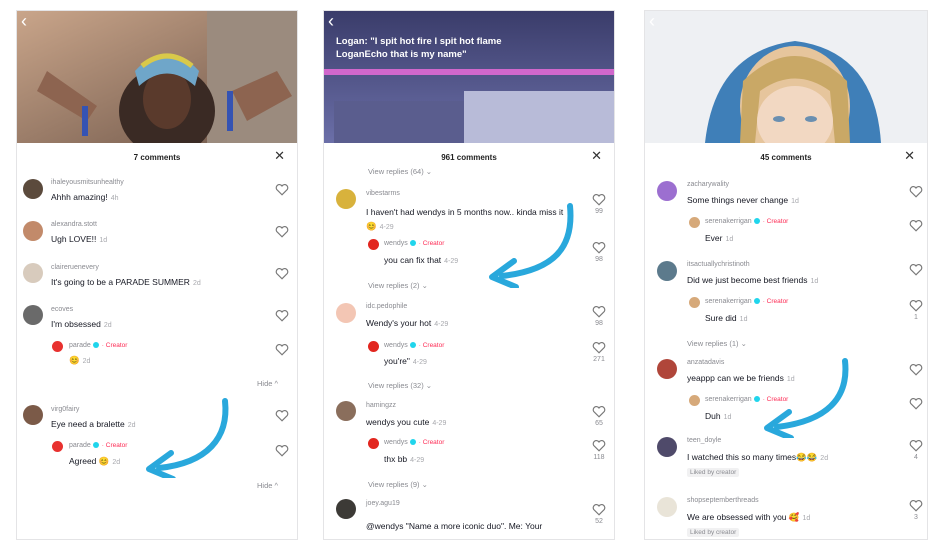 This screenshot has height=553, width=944. I want to click on comment-username: anzatadavis, so click(705, 362).